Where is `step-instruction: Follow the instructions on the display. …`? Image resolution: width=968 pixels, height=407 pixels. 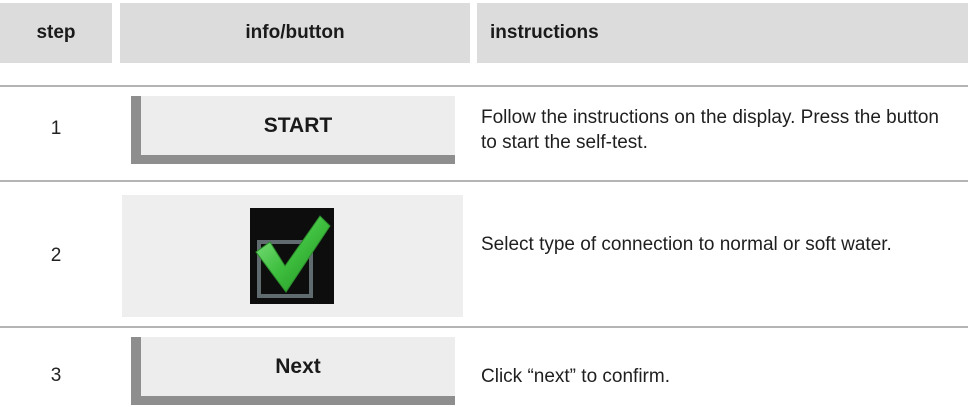
step-instruction: Follow the instructions on the display. … is located at coordinates (710, 130).